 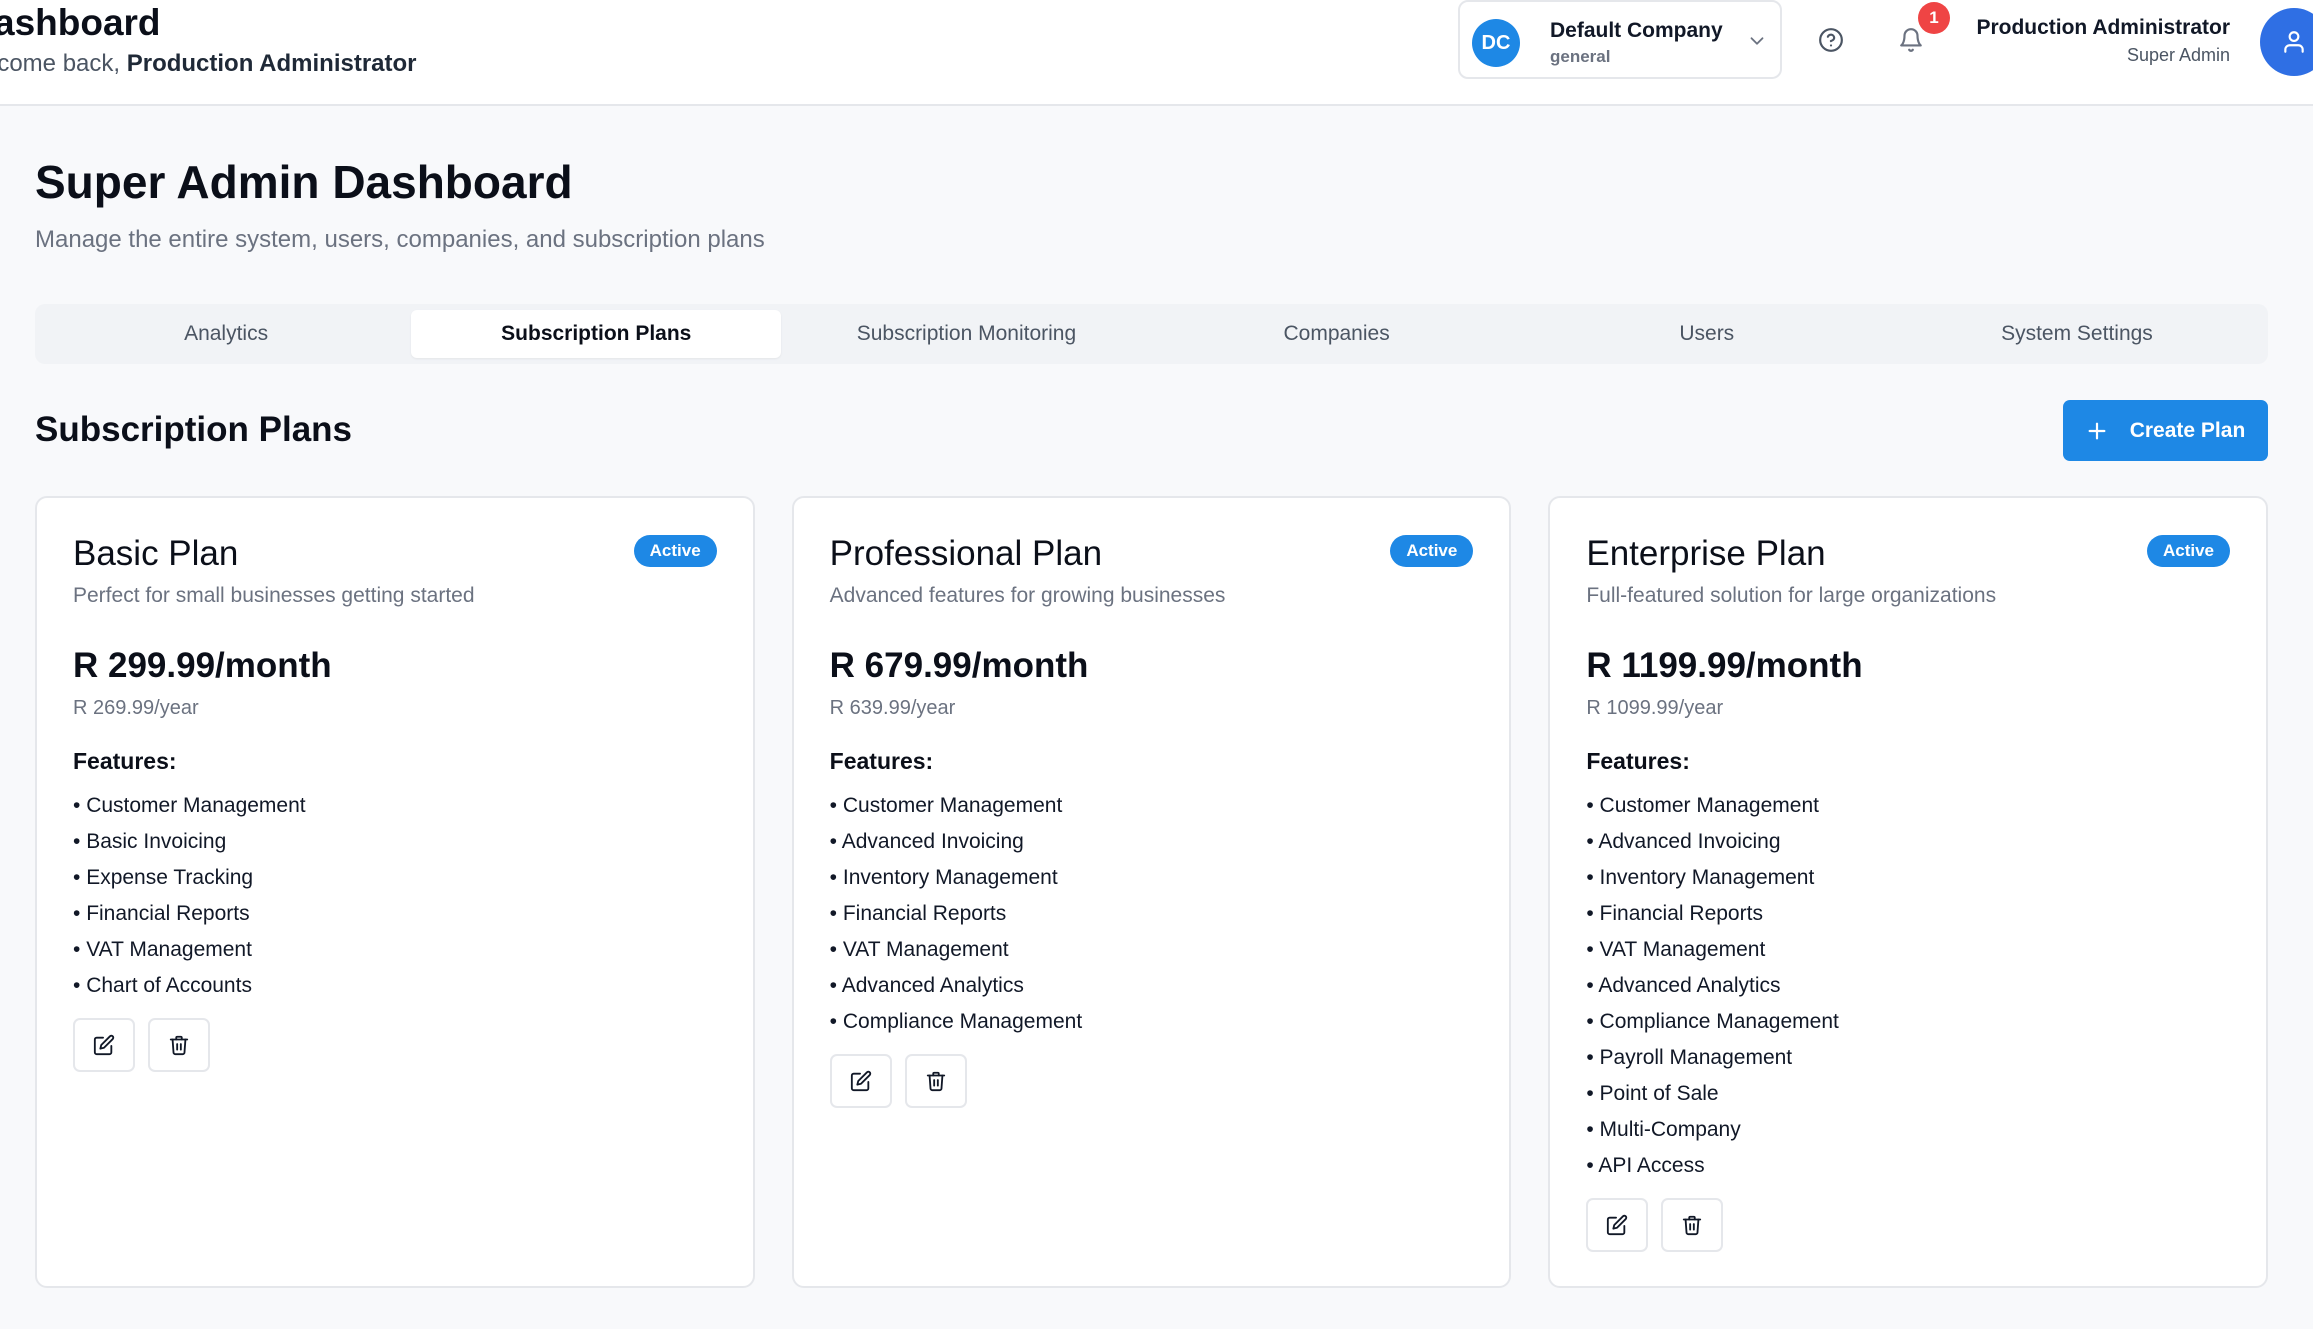 What do you see at coordinates (2103, 27) in the screenshot?
I see `user-name: Production Administrator` at bounding box center [2103, 27].